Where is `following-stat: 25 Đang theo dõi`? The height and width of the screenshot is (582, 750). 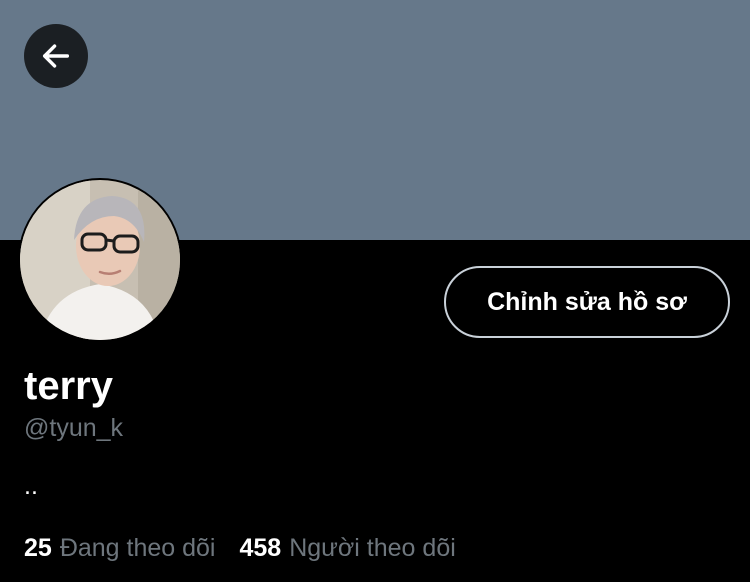
following-stat: 25 Đang theo dõi is located at coordinates (120, 548).